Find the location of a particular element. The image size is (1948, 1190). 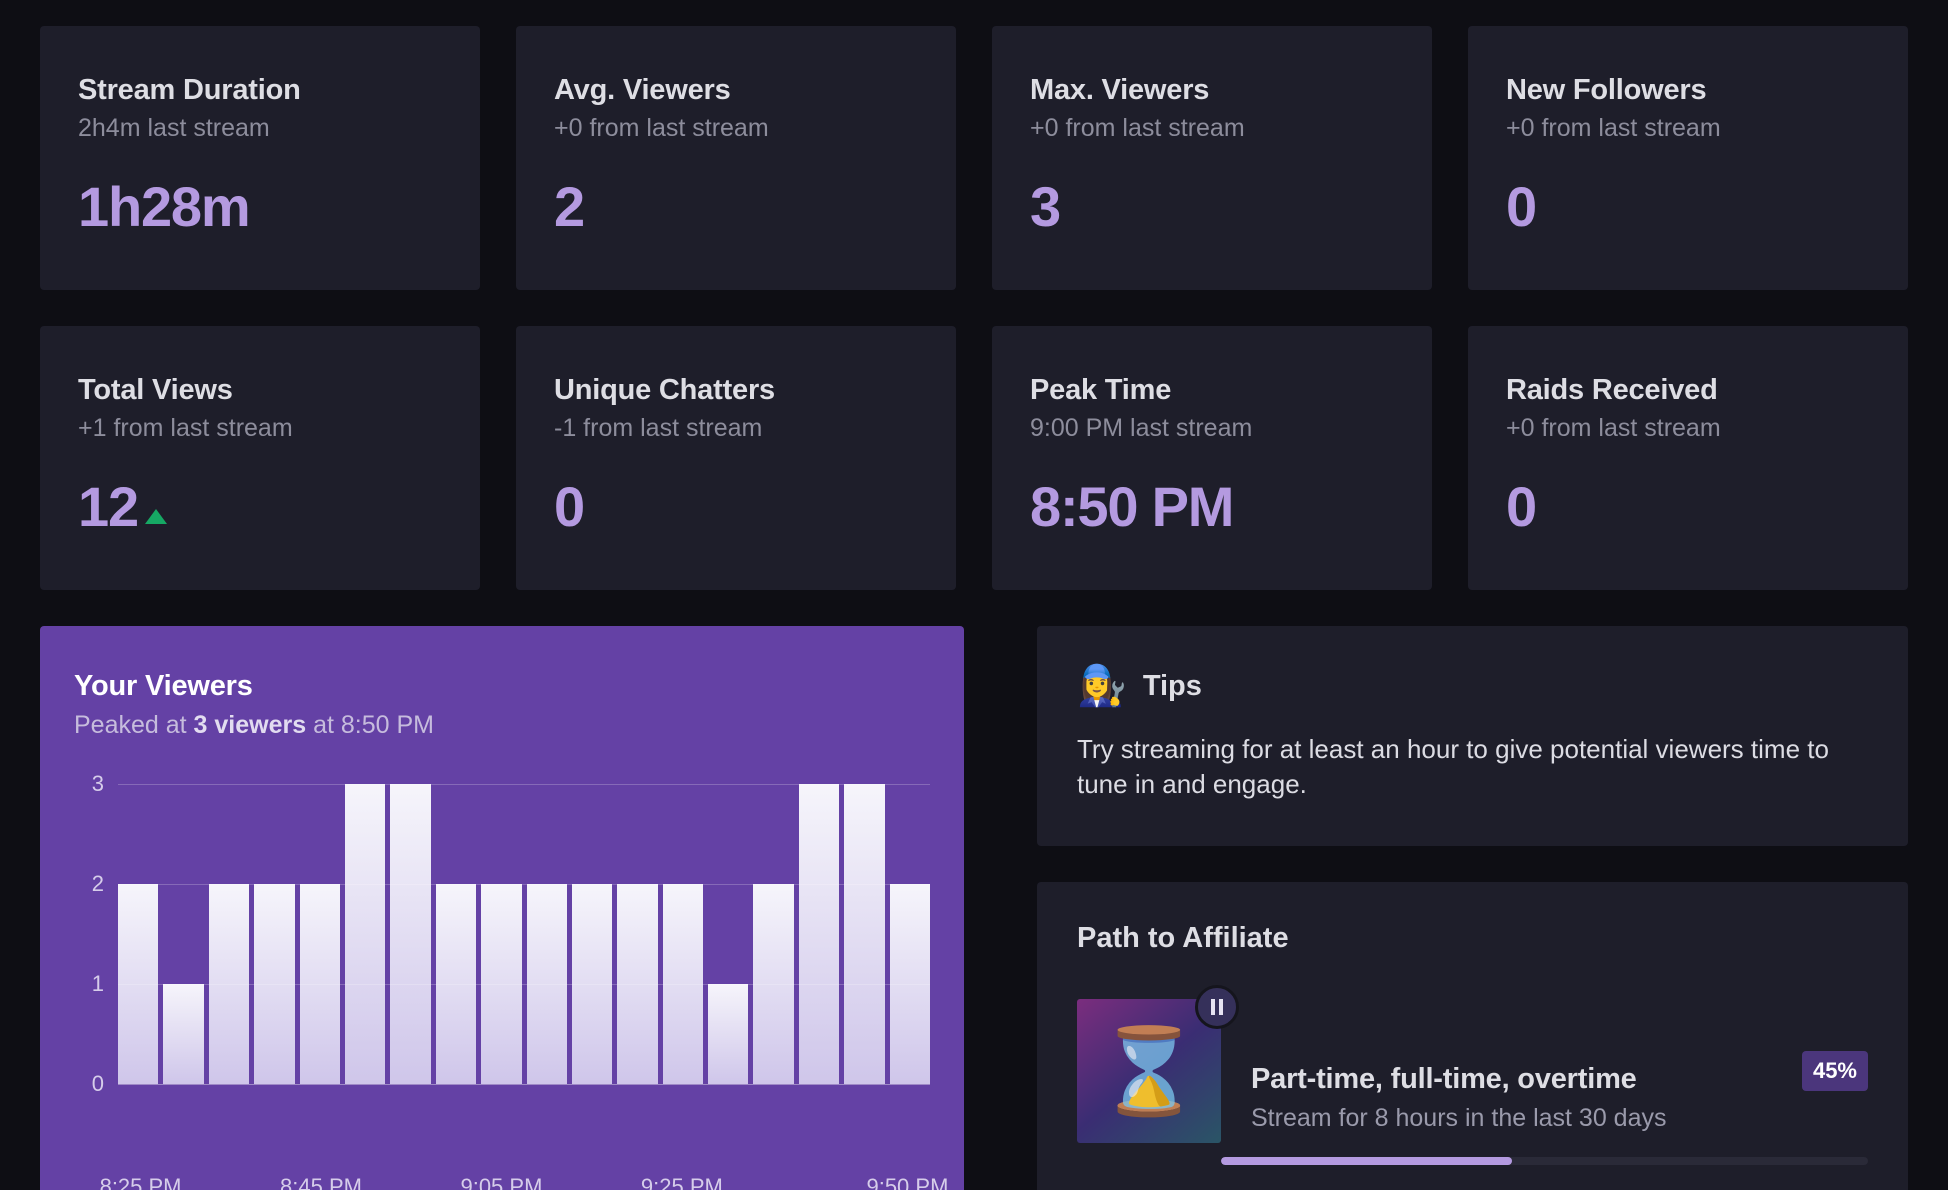

kpi-card: New Followers +0 from last stream 0 is located at coordinates (1688, 158).